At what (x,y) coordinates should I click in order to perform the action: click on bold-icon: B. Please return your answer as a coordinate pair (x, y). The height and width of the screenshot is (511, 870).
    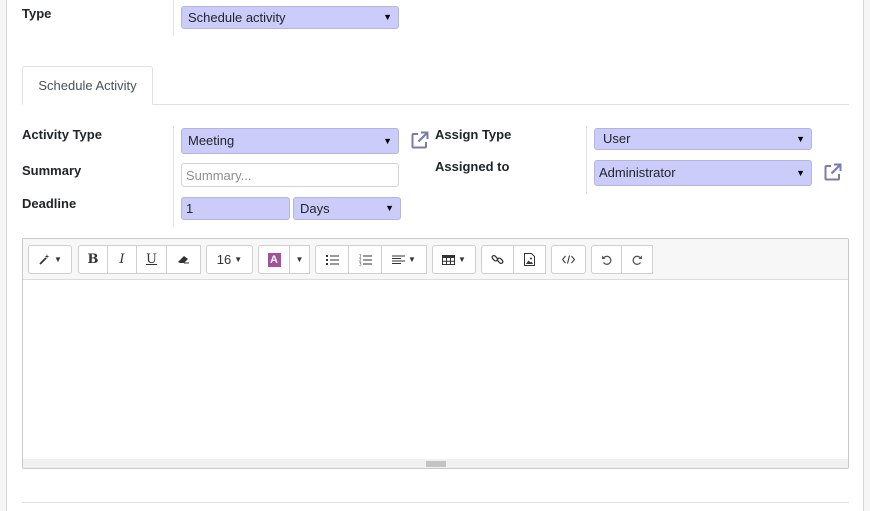
    Looking at the image, I should click on (93, 259).